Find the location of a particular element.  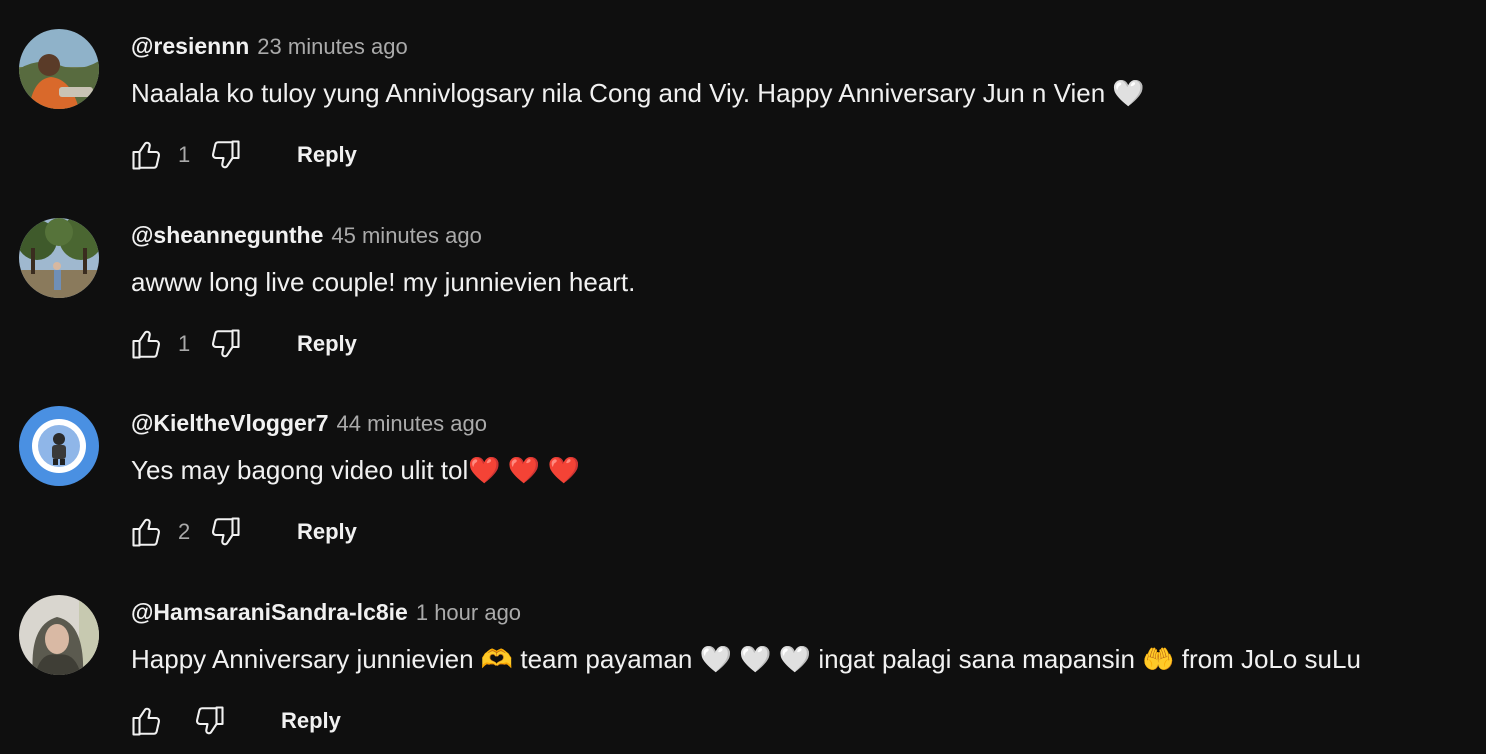

comment-timestamp: 45 minutes ago is located at coordinates (406, 236).